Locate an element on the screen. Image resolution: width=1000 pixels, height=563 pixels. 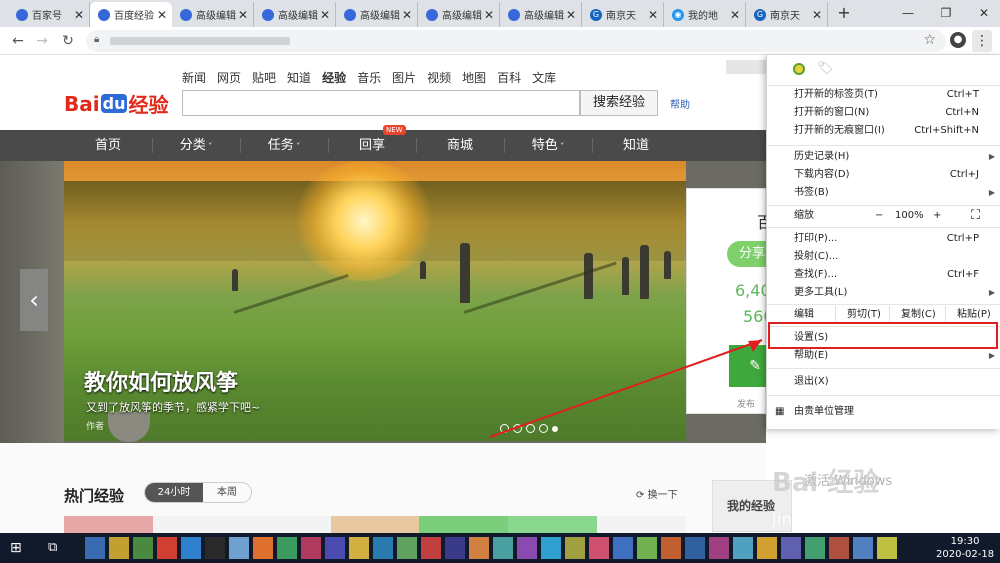
toggle-week: 本周 is located at coordinates (227, 492).